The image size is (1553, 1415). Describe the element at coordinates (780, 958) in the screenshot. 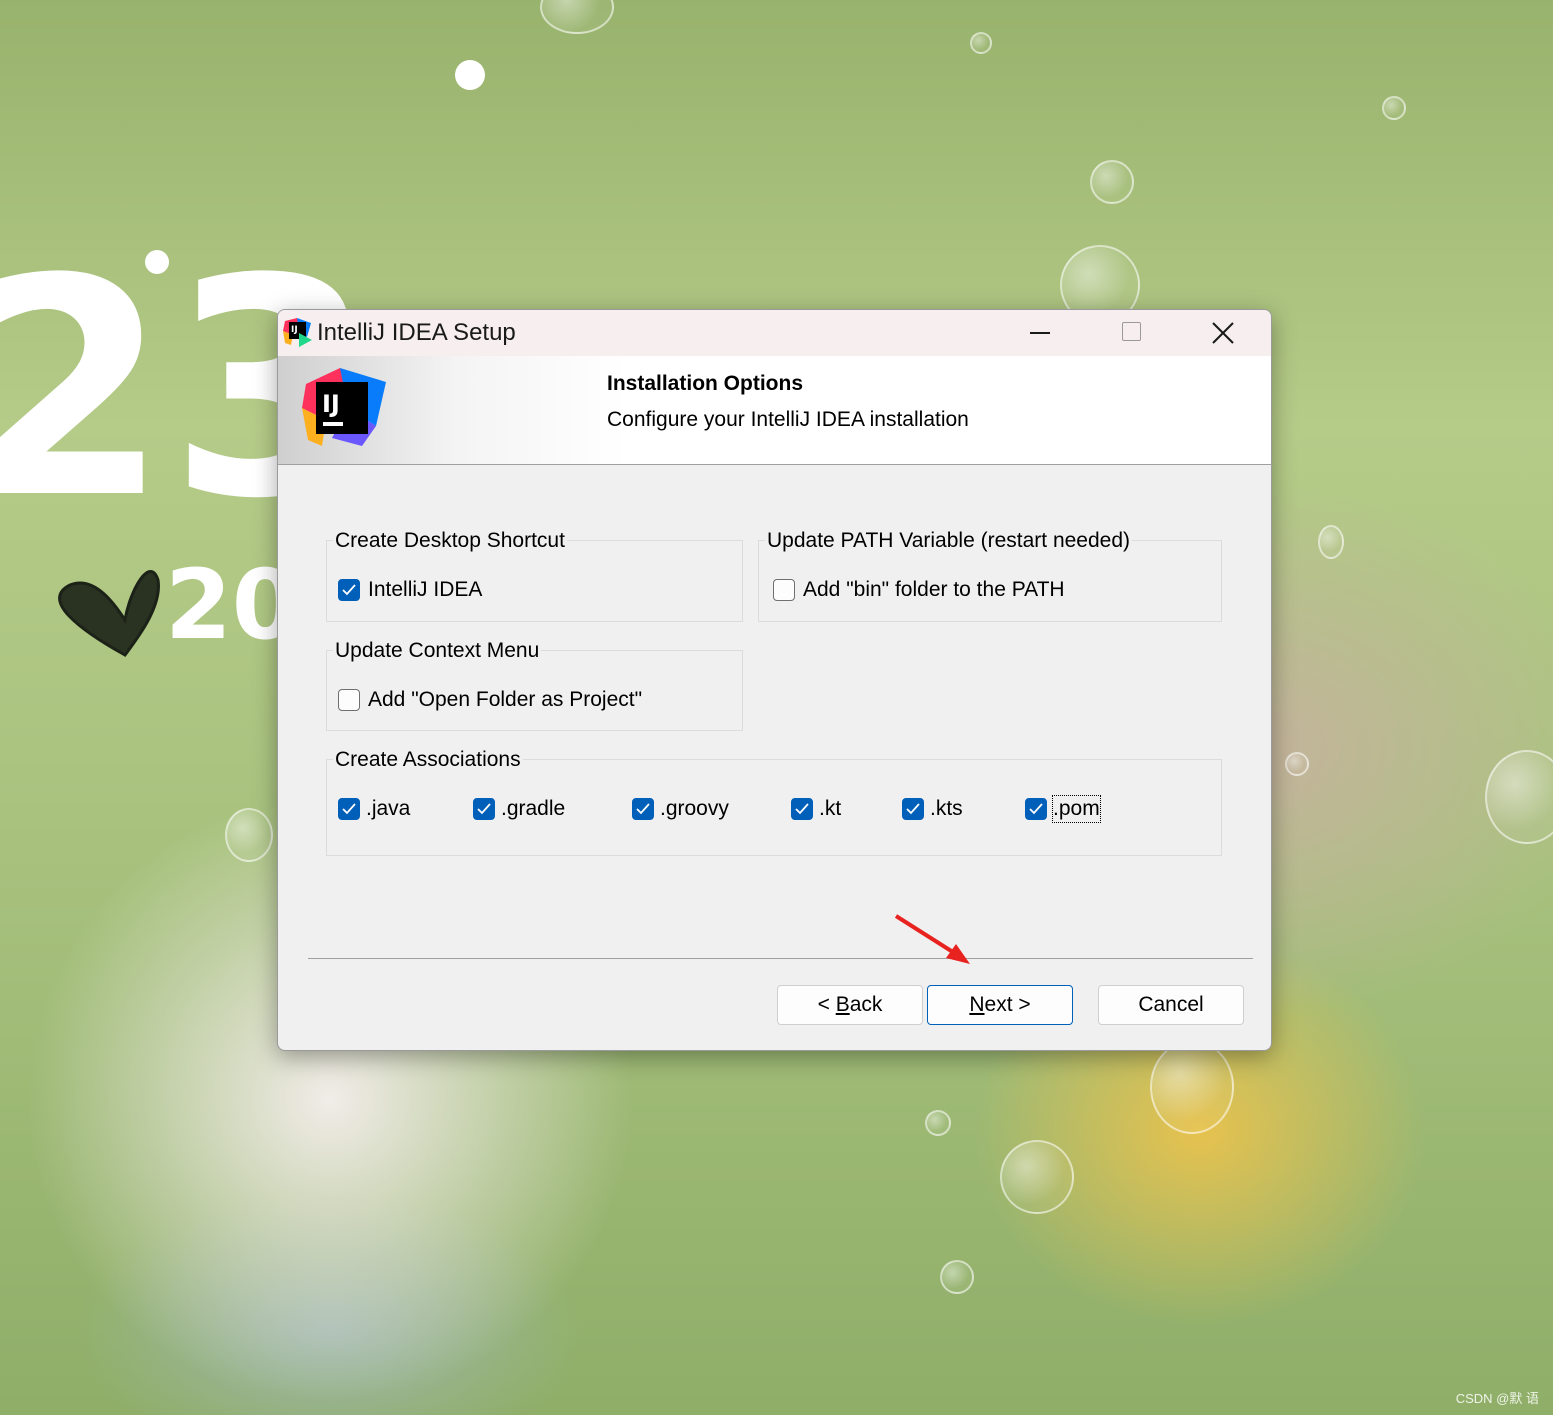

I see `footer-separator` at that location.